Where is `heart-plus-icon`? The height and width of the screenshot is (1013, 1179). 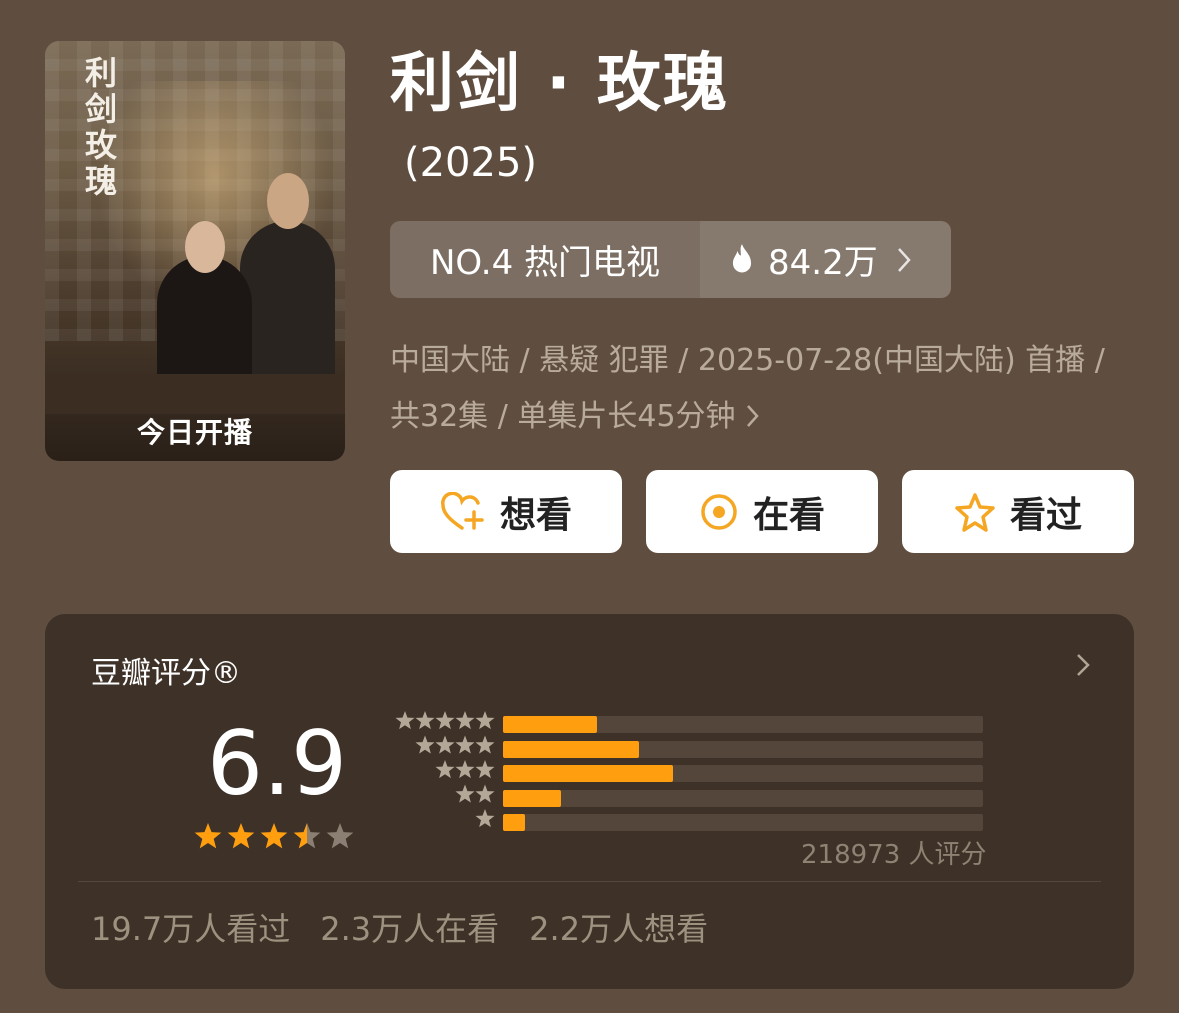 heart-plus-icon is located at coordinates (462, 510).